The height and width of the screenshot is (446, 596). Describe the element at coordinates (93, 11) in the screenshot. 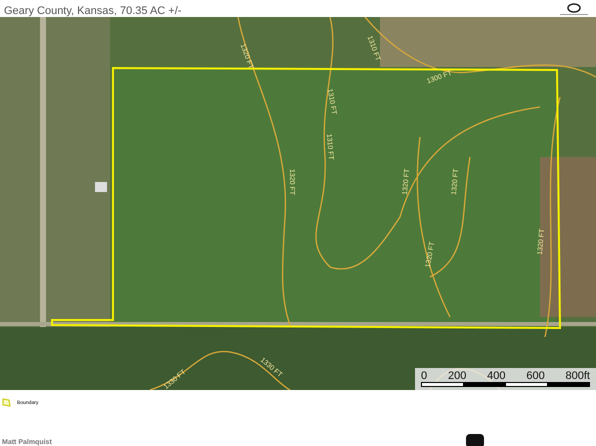

I see `map-subtitle: Geary County, Kansas, 70.35 AC +/-` at that location.